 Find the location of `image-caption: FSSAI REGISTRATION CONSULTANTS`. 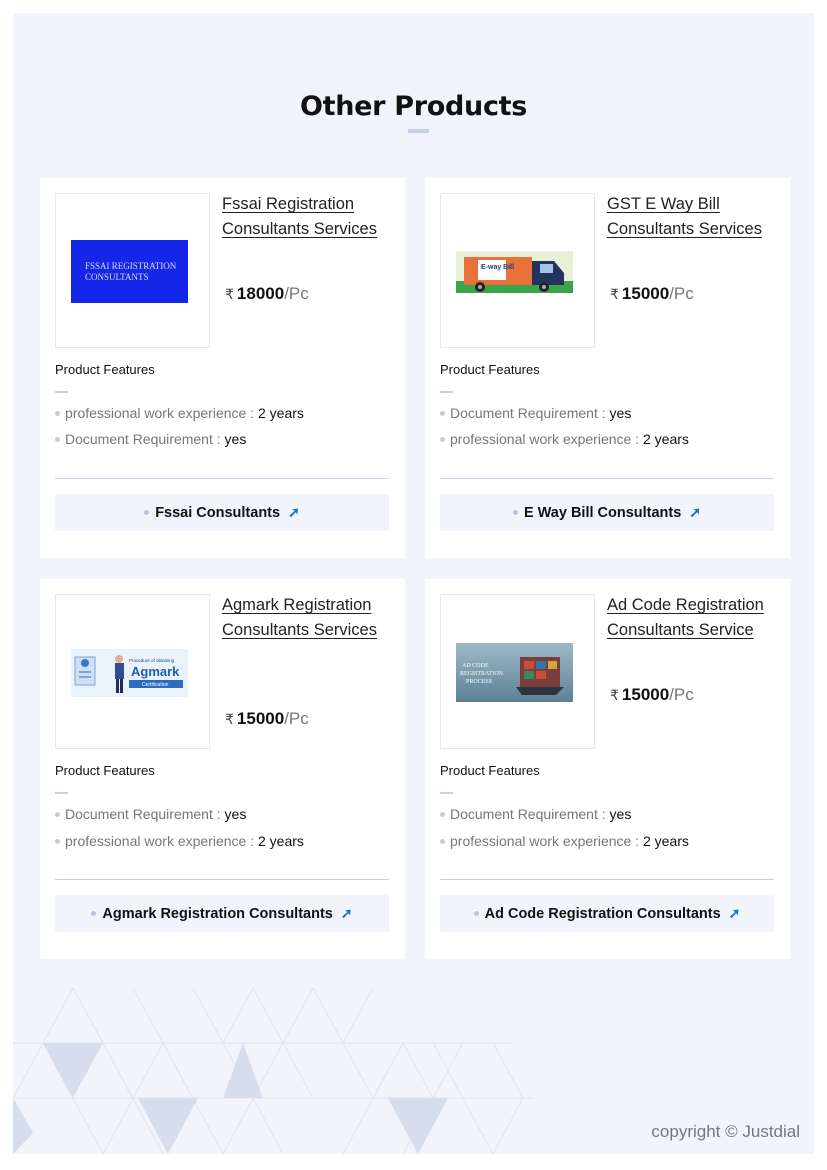

image-caption: FSSAI REGISTRATION CONSULTANTS is located at coordinates (131, 271).